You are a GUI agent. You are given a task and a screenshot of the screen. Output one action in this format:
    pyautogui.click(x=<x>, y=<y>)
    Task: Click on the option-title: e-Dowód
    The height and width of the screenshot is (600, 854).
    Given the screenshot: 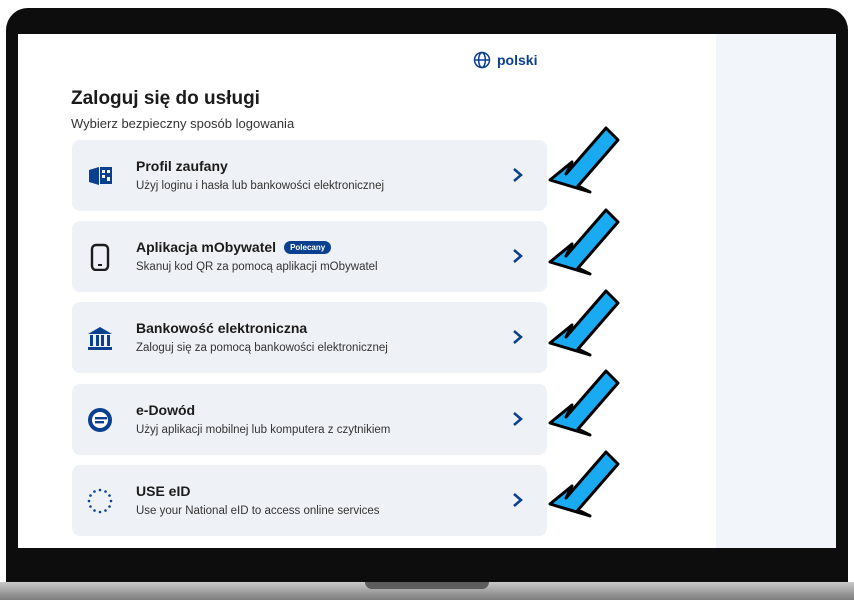 What is the action you would take?
    pyautogui.click(x=166, y=410)
    